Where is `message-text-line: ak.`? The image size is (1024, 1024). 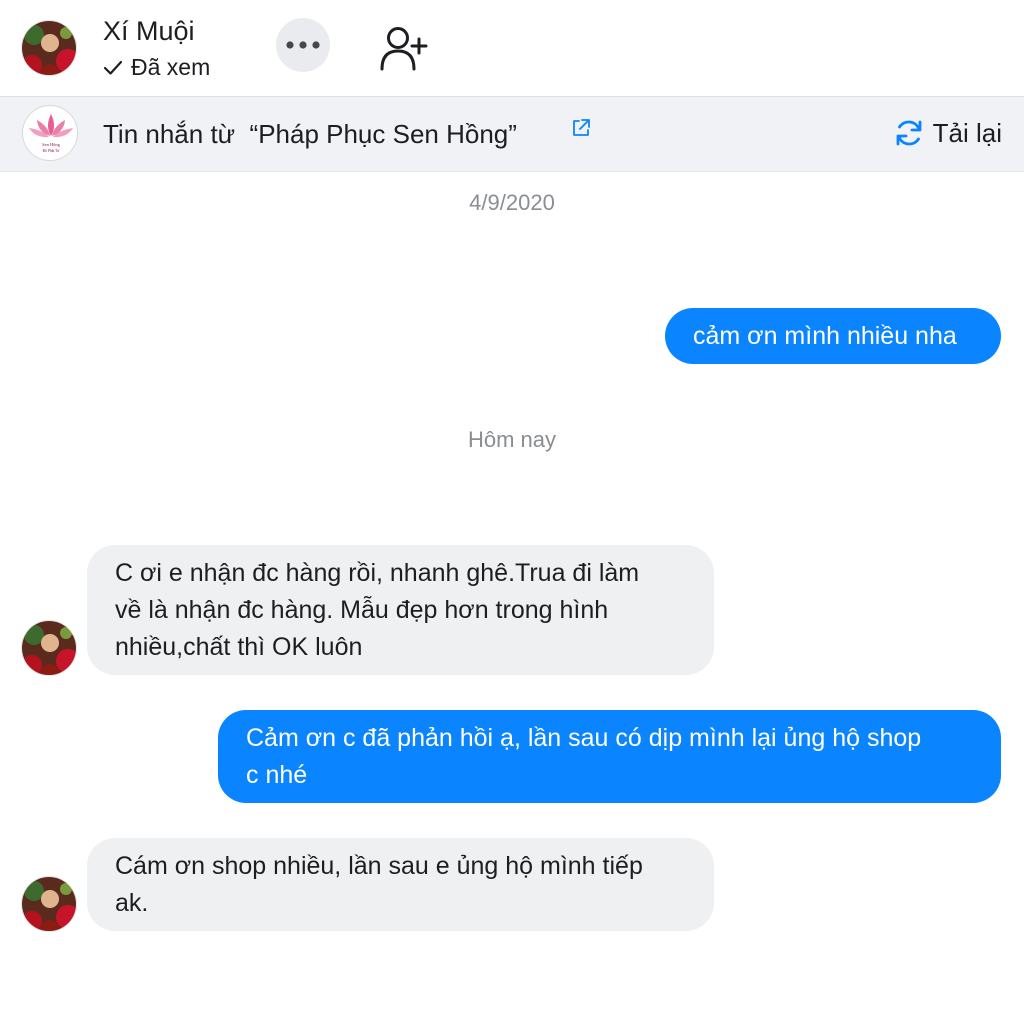 message-text-line: ak. is located at coordinates (132, 903).